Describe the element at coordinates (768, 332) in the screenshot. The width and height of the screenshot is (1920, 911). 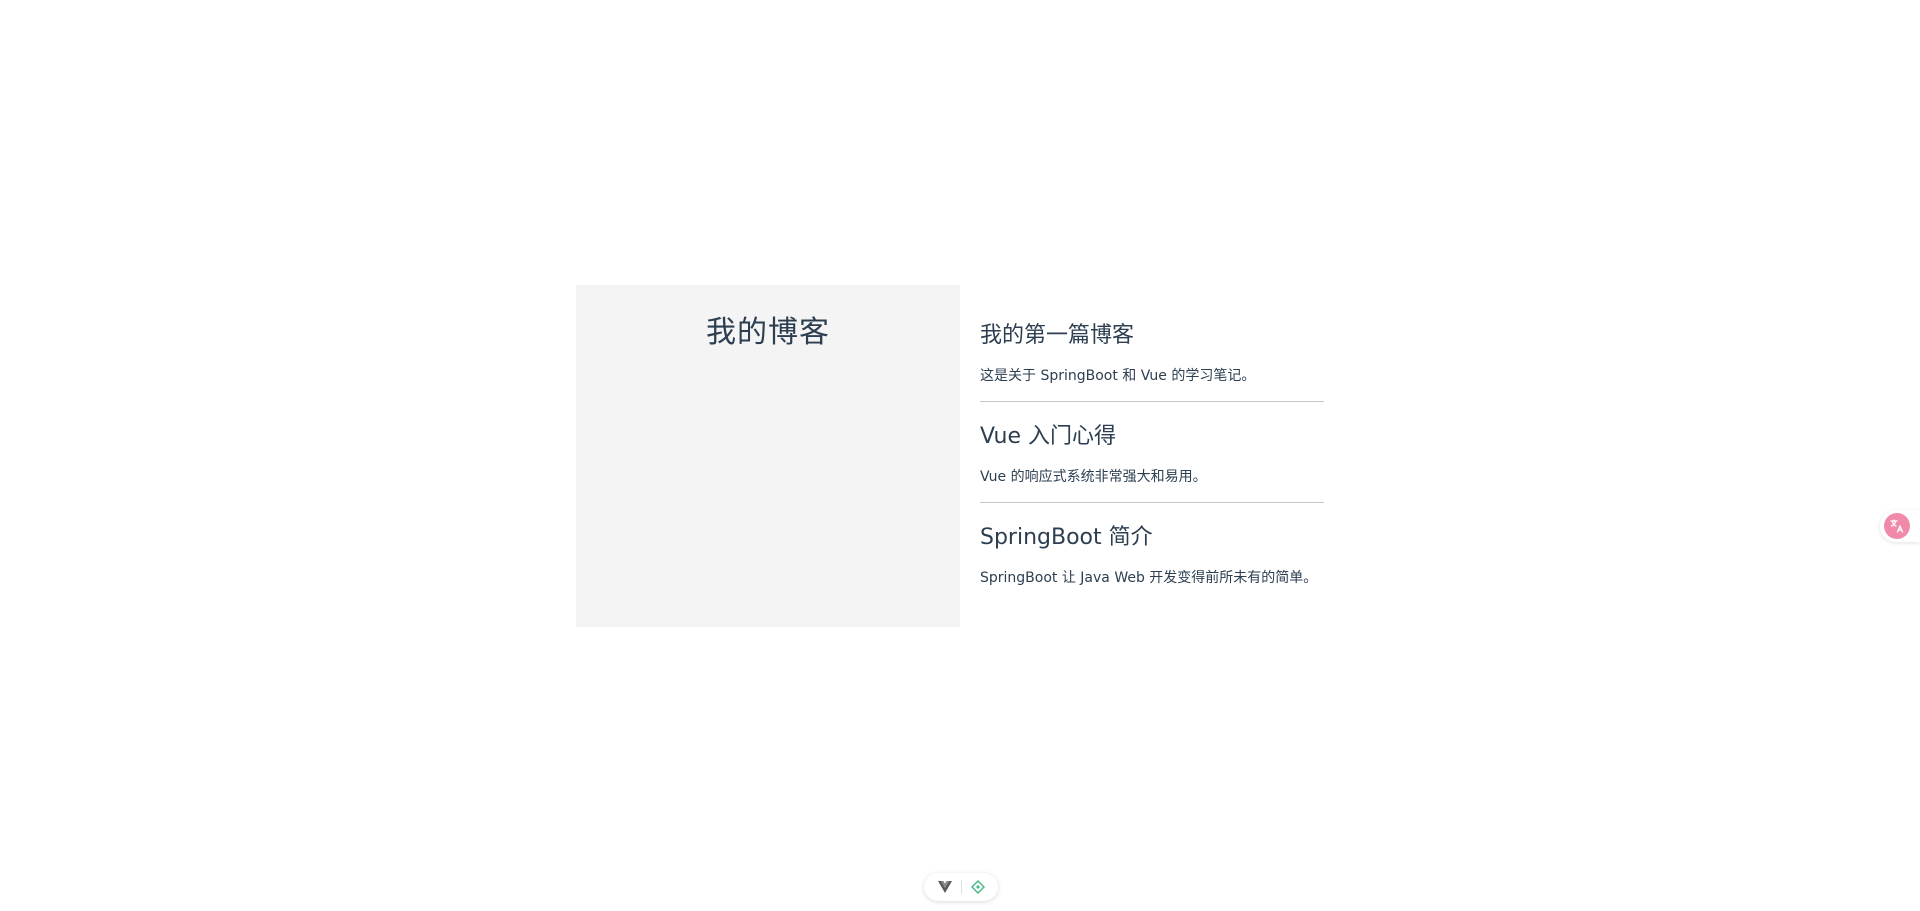
I see `blog-title: 我的博客` at that location.